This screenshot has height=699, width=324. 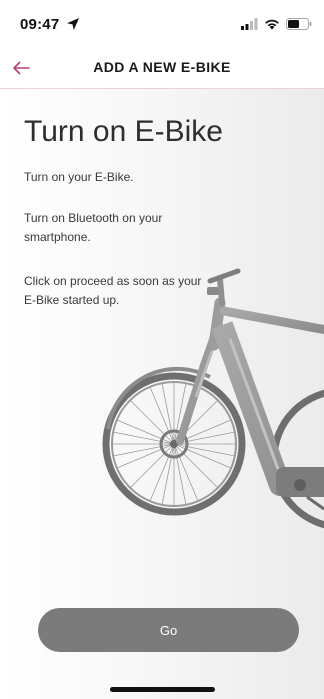 What do you see at coordinates (73, 24) in the screenshot?
I see `location-arrow-icon` at bounding box center [73, 24].